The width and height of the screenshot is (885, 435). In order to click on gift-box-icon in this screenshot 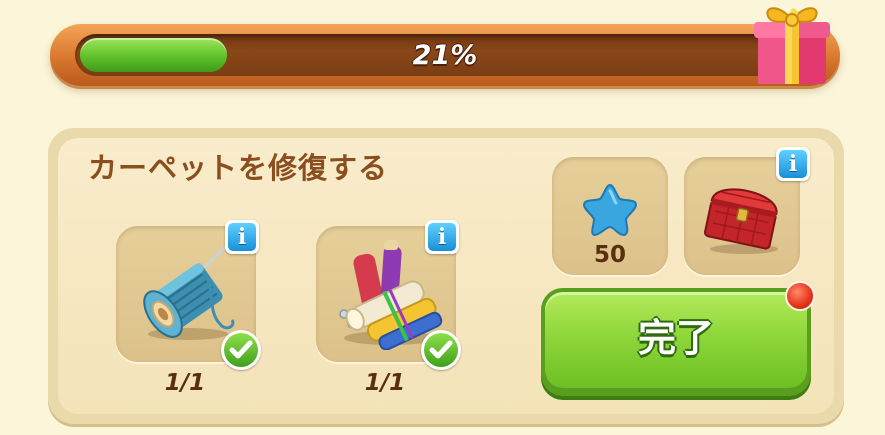, I will do `click(792, 43)`.